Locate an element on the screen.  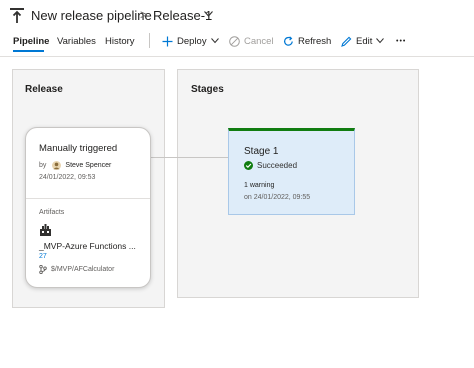
deploy-label: Deploy is located at coordinates (192, 41).